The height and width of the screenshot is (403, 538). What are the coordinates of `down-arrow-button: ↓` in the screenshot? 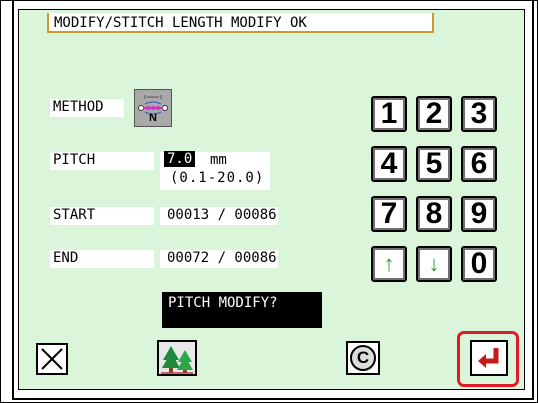 It's located at (434, 264).